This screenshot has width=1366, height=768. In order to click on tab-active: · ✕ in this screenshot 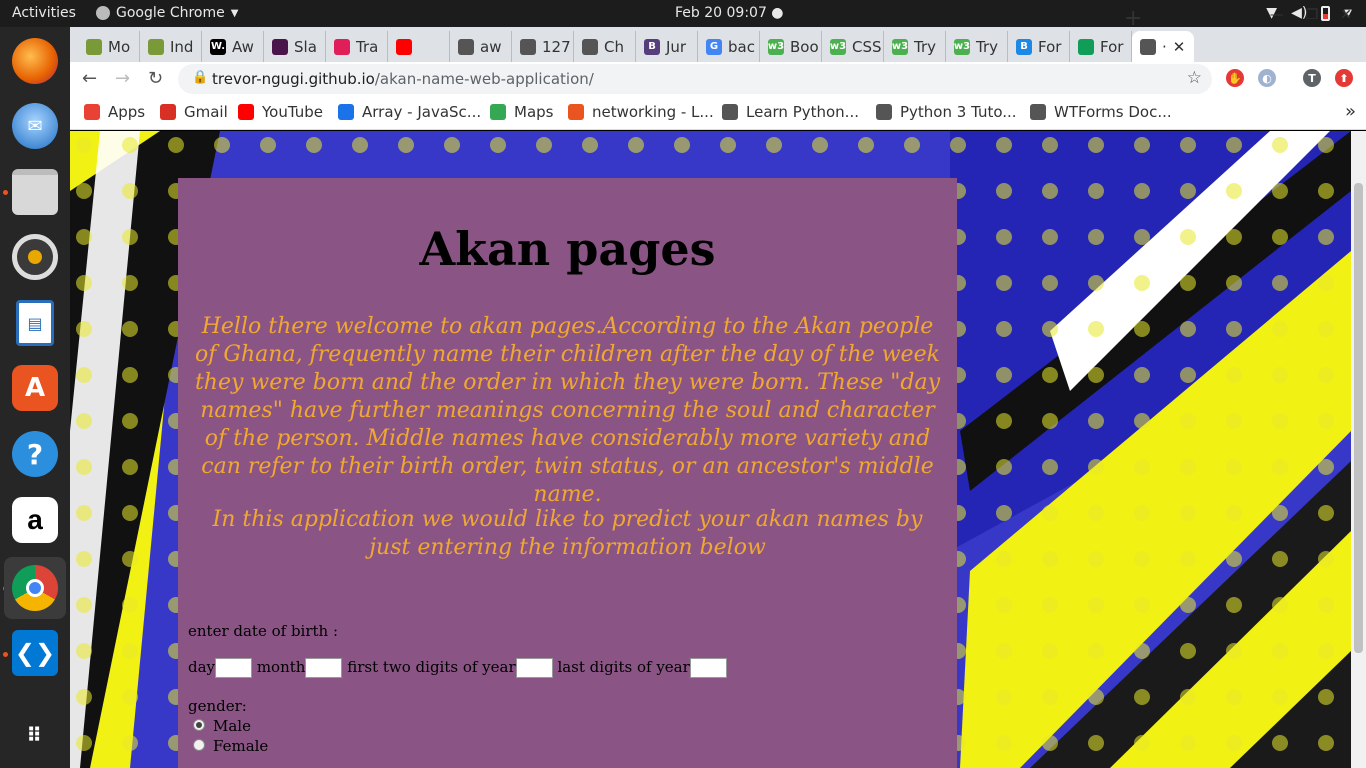, I will do `click(1163, 46)`.